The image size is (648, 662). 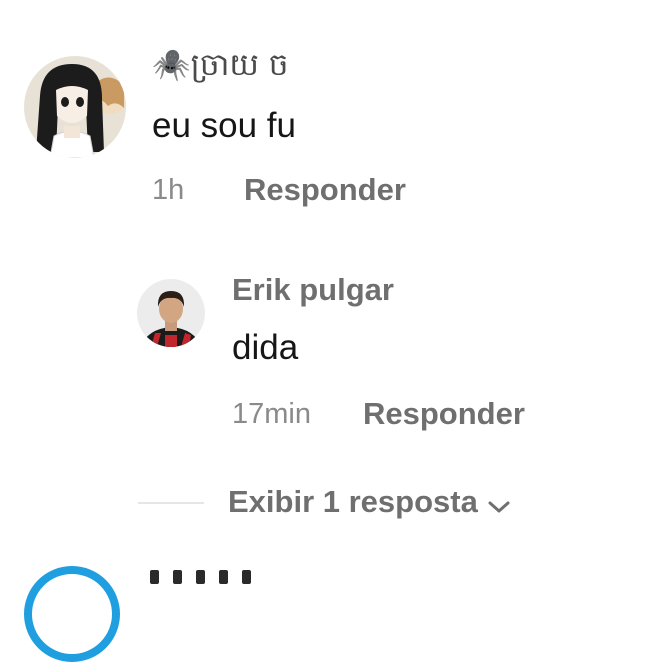 What do you see at coordinates (271, 414) in the screenshot?
I see `reply-timestamp: 17min` at bounding box center [271, 414].